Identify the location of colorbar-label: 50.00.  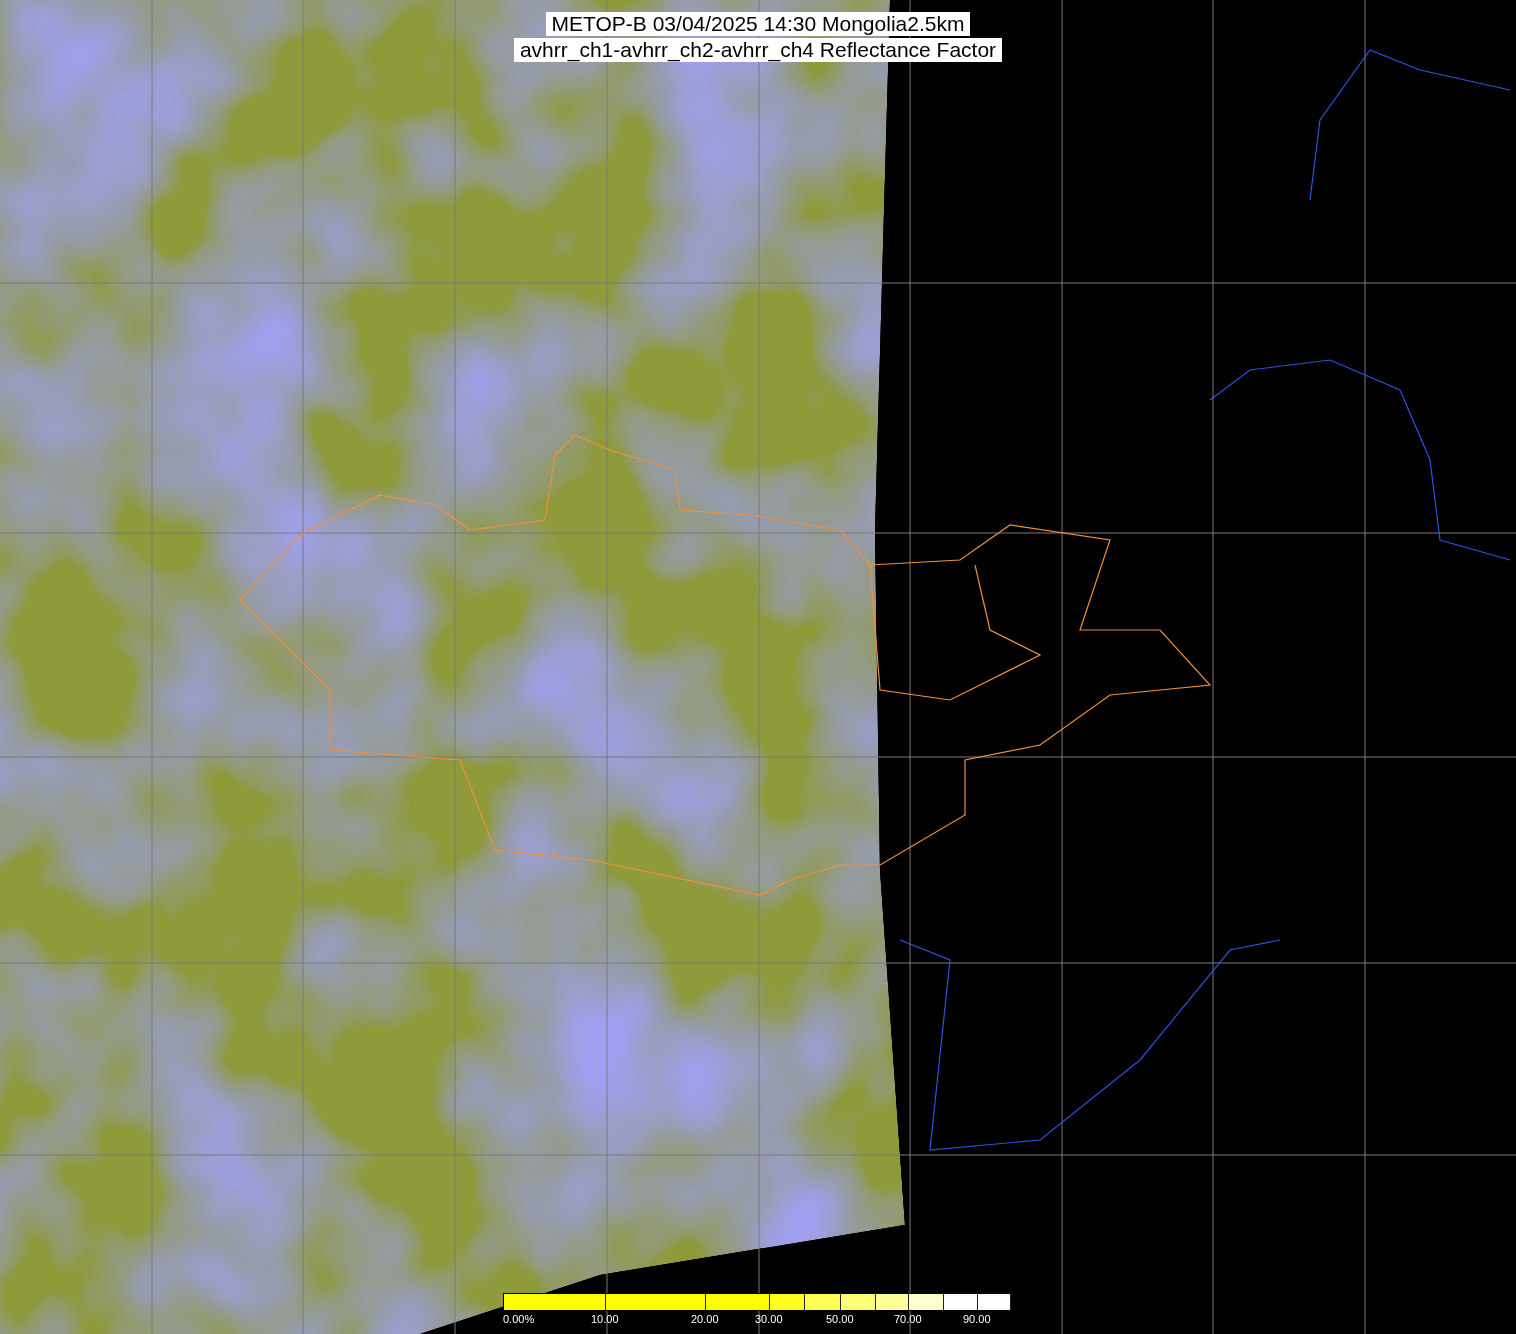
(840, 1319).